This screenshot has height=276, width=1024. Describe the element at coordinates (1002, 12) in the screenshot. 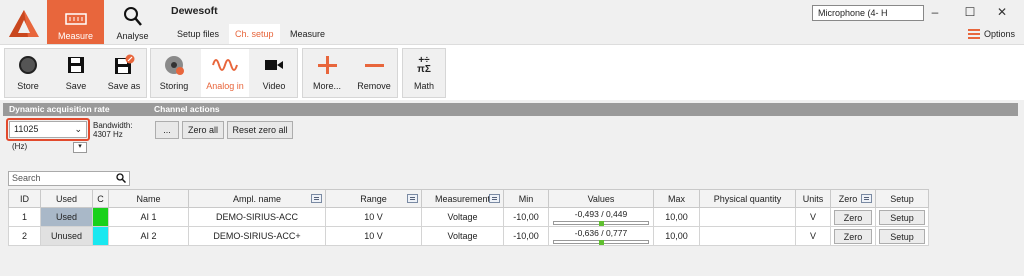

I see `close-icon: ✕` at that location.